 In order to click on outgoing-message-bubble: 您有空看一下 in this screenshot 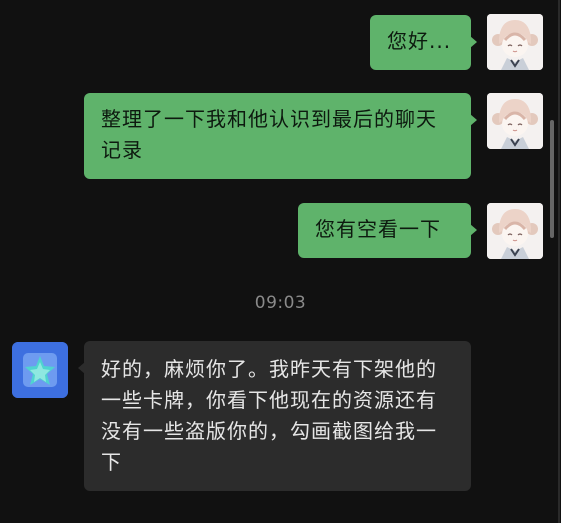, I will do `click(387, 230)`.